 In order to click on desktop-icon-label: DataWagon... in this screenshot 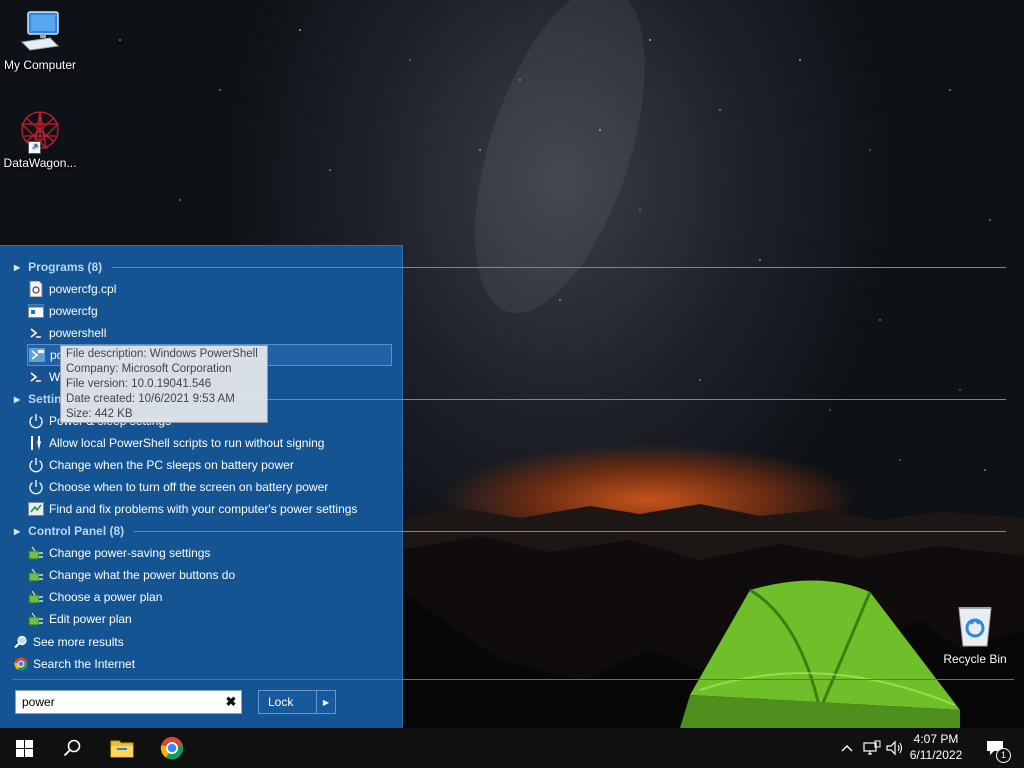, I will do `click(40, 163)`.